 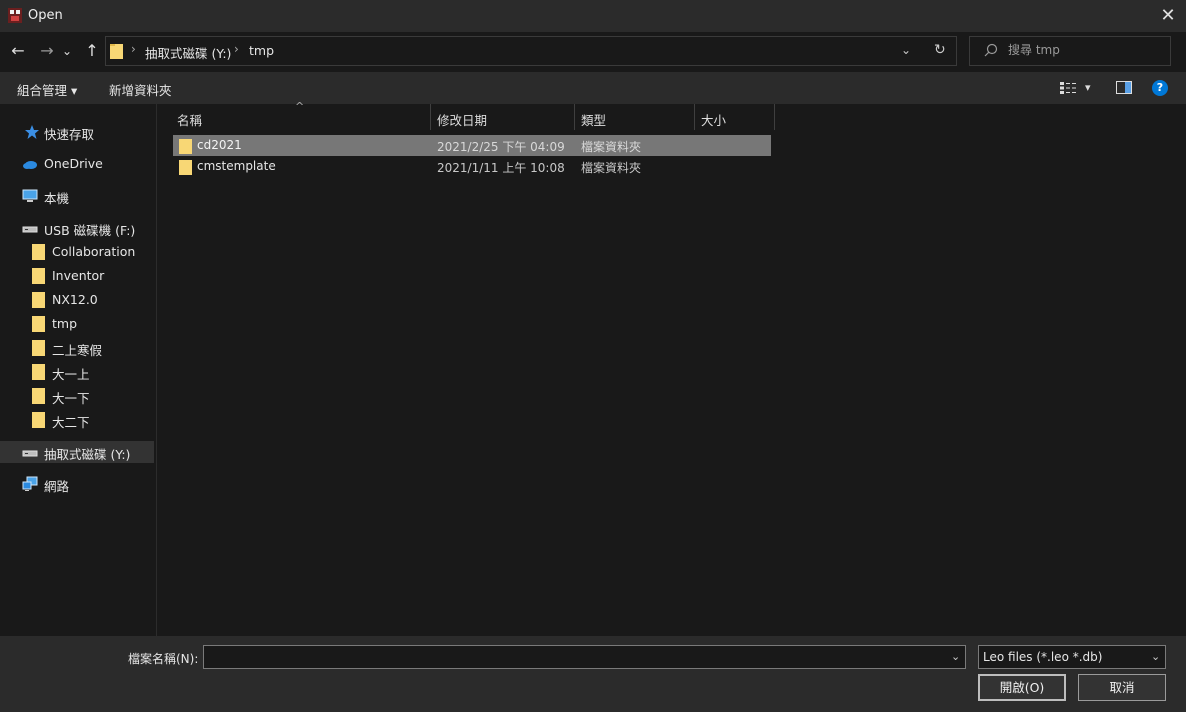 I want to click on filename-input, so click(x=574, y=657).